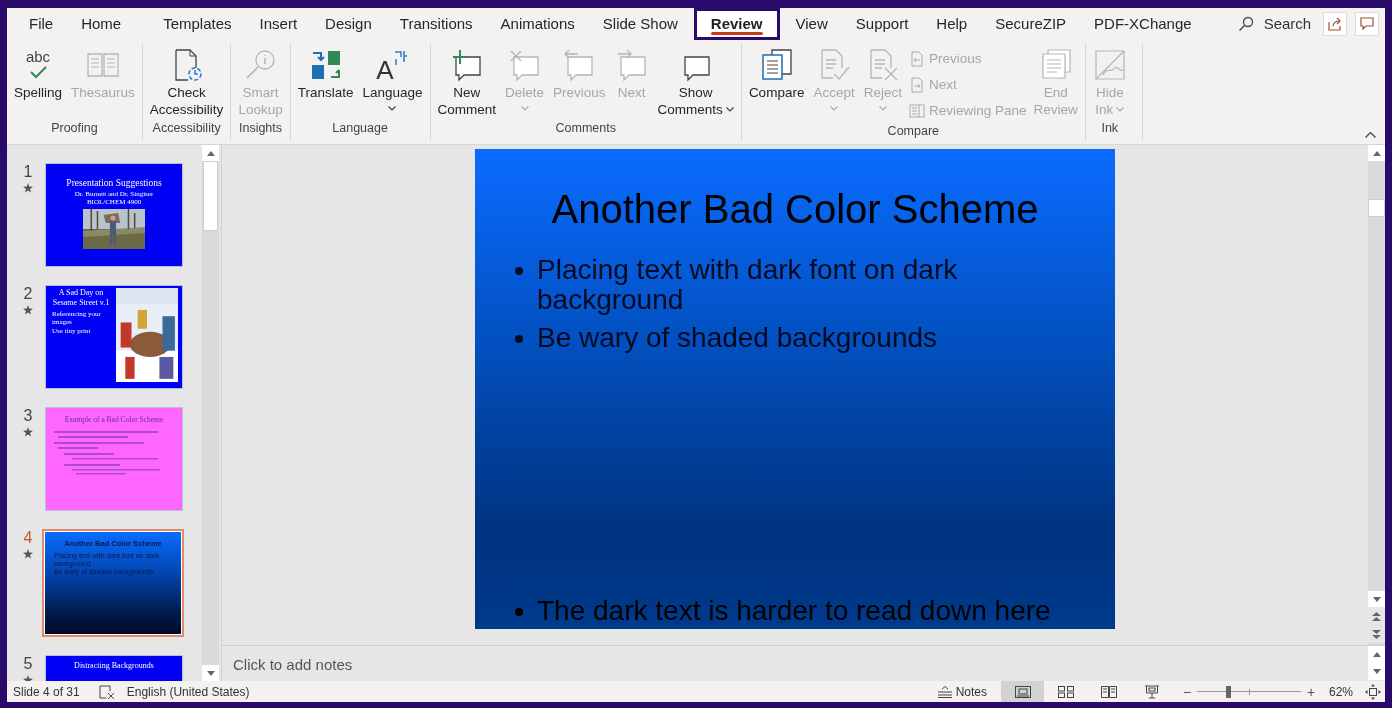 This screenshot has height=708, width=1392. What do you see at coordinates (186, 82) in the screenshot?
I see `ribbon-button: Check Accessibility` at bounding box center [186, 82].